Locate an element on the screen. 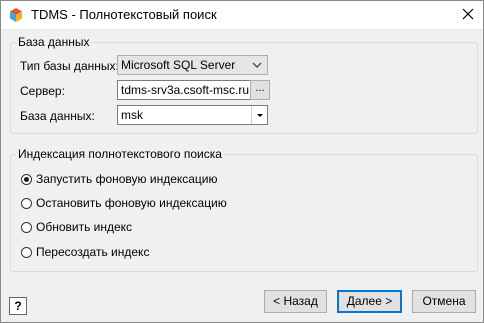  help-button: ? is located at coordinates (18, 306).